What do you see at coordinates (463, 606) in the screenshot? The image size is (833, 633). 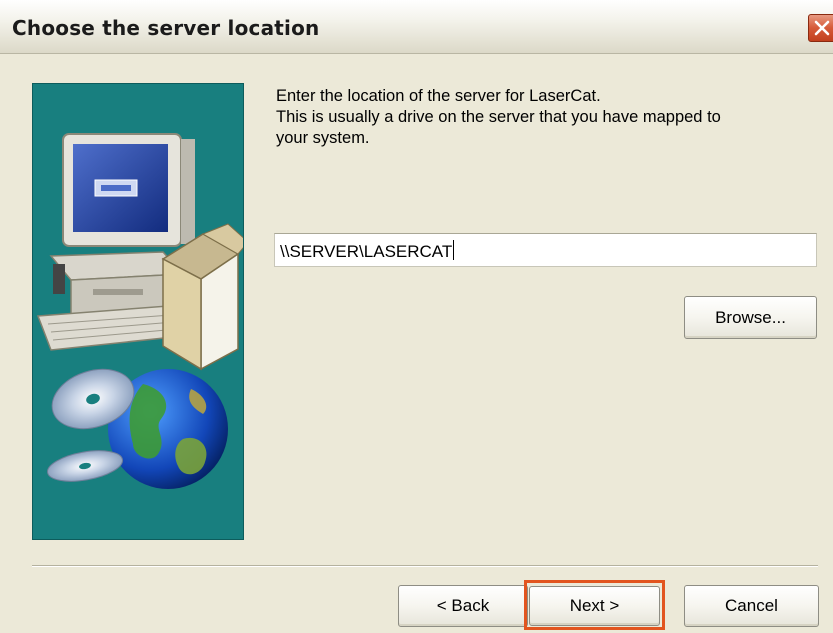 I see `back-button: < Back` at bounding box center [463, 606].